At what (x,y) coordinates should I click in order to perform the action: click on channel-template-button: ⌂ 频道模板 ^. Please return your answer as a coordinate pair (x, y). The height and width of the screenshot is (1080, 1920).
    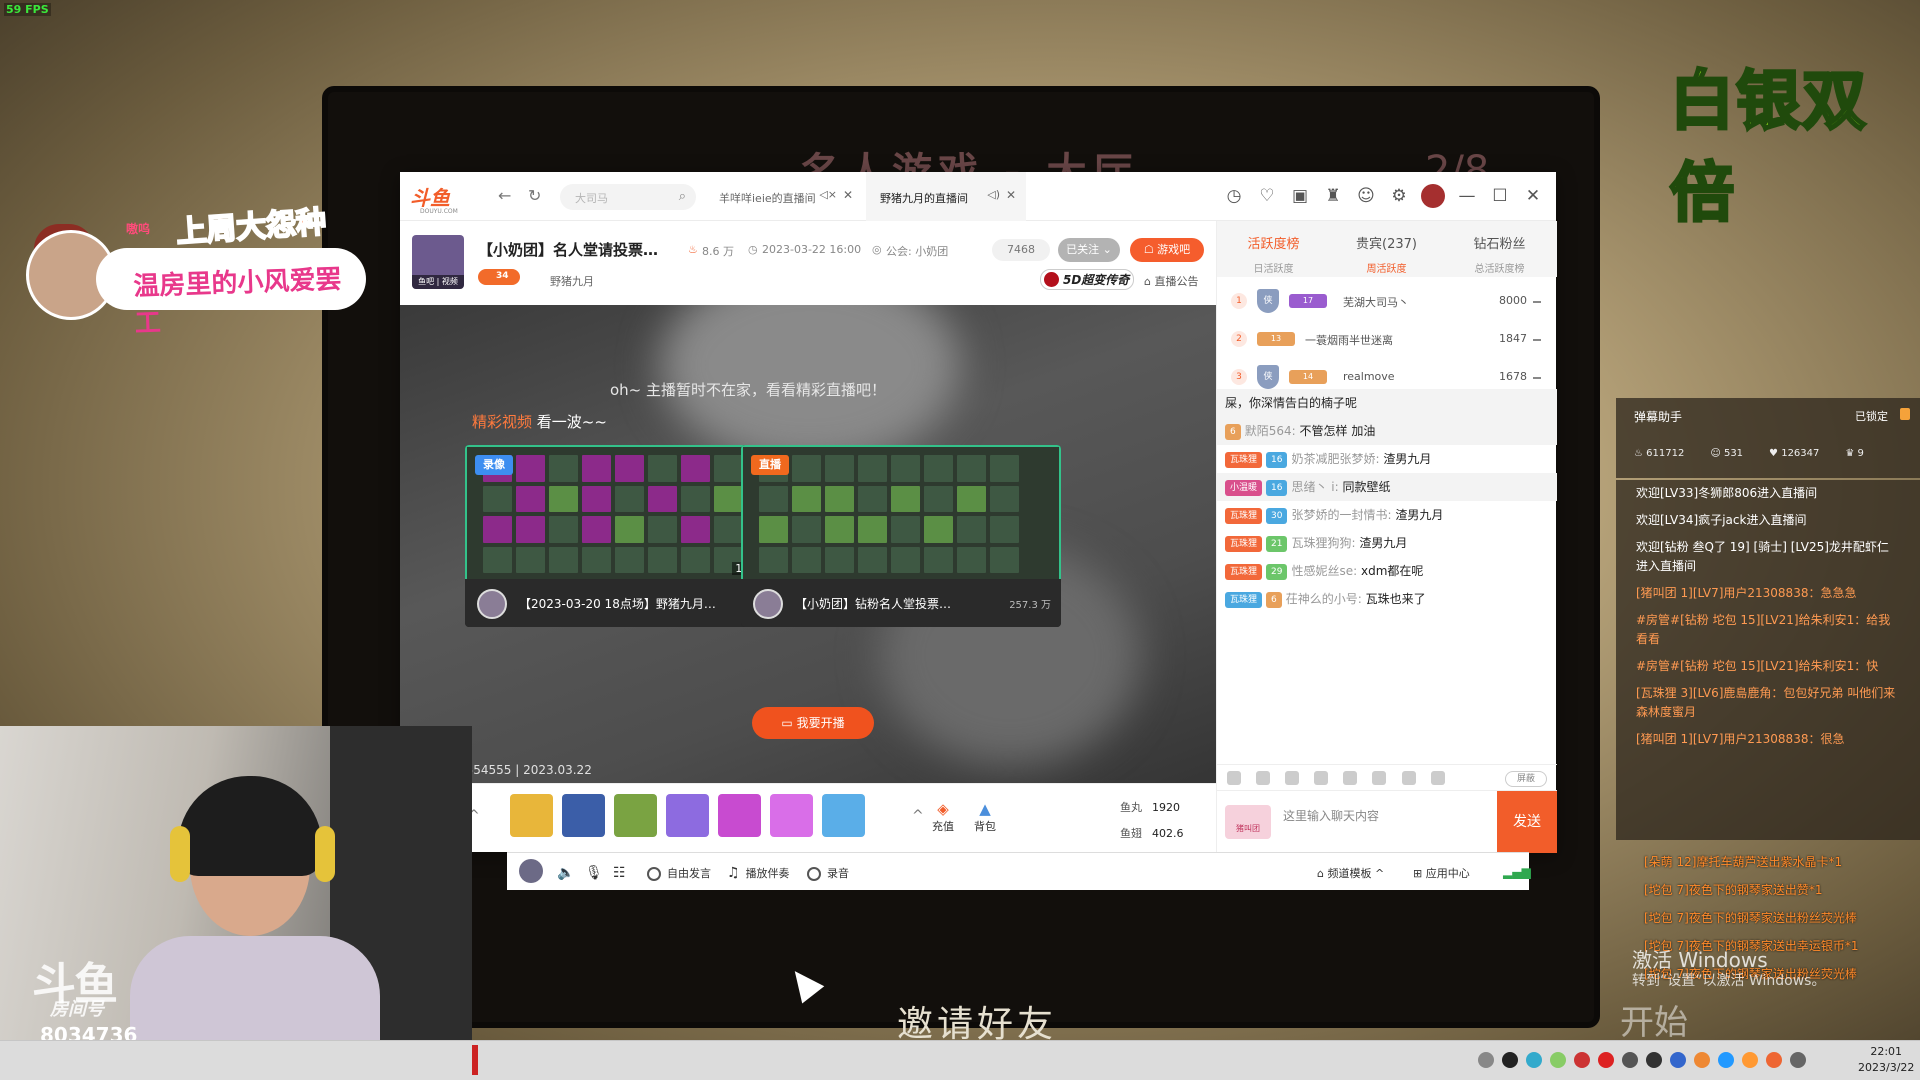
    Looking at the image, I should click on (1350, 873).